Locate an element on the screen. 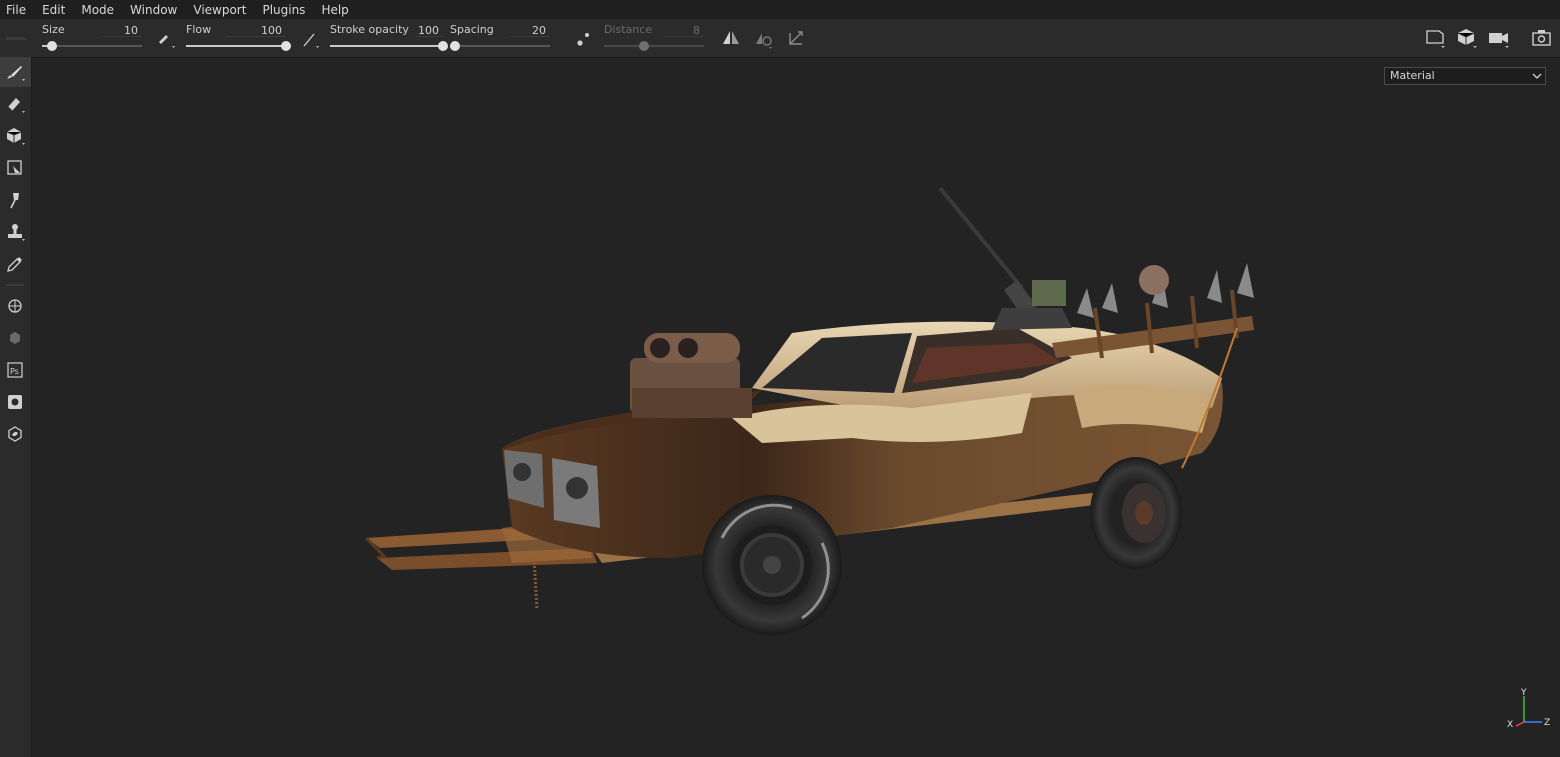 Image resolution: width=1560 pixels, height=757 pixels. stroke-opacity-slider-handle is located at coordinates (443, 46).